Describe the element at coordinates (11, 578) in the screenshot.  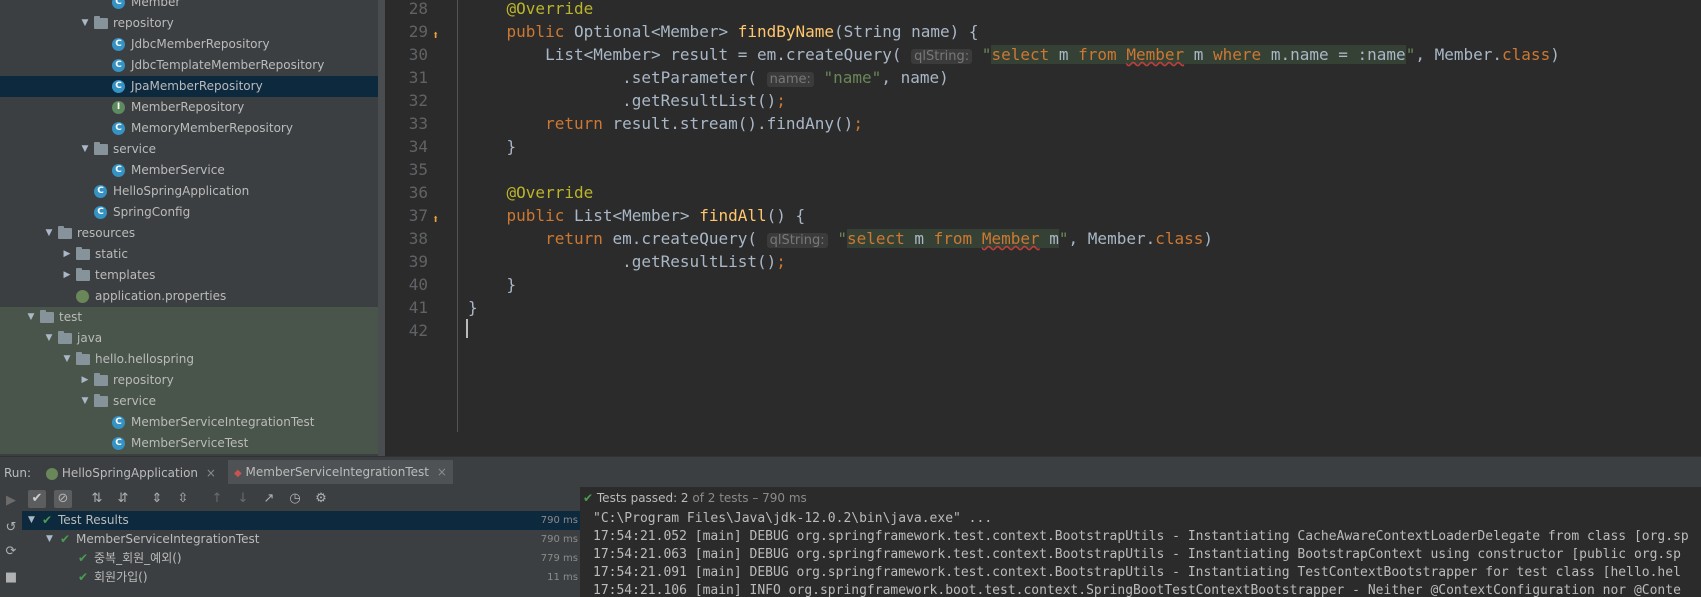
I see `stop-icon: ■` at that location.